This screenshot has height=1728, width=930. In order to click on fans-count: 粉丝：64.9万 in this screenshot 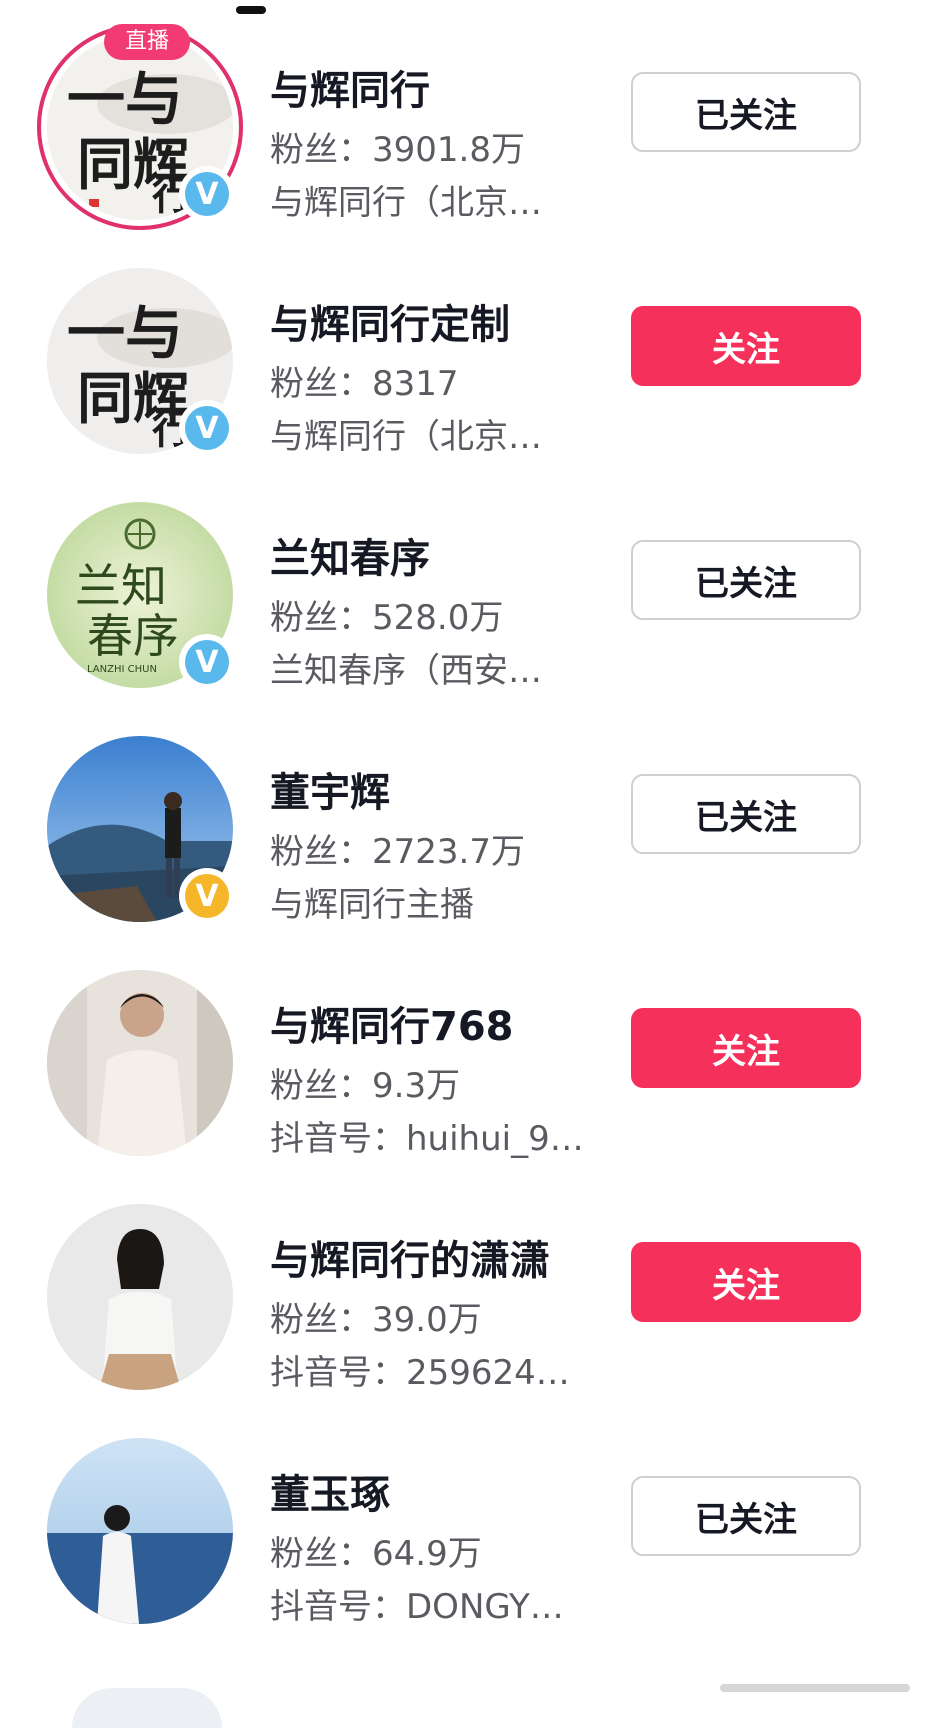, I will do `click(376, 1554)`.